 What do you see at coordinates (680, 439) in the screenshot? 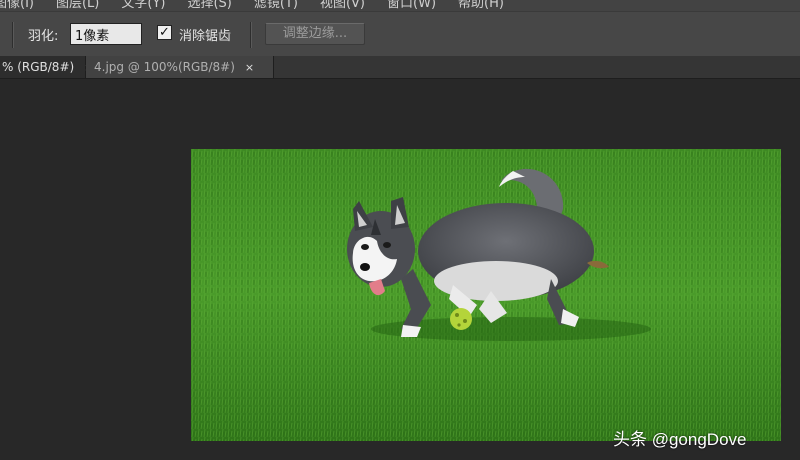
I see `watermark-text: 头条 @gongDove` at bounding box center [680, 439].